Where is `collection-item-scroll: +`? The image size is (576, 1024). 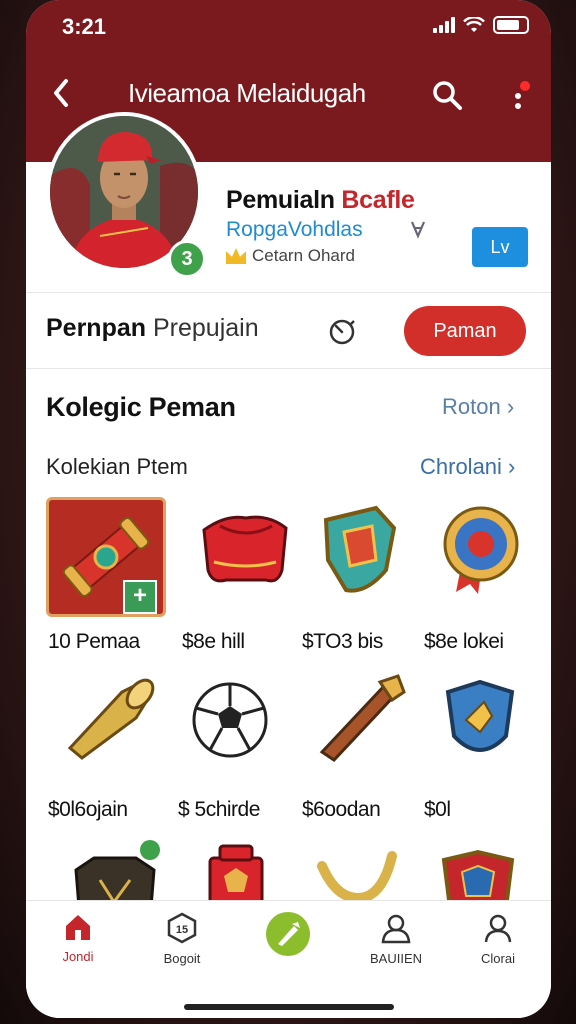
collection-item-scroll: + is located at coordinates (106, 557).